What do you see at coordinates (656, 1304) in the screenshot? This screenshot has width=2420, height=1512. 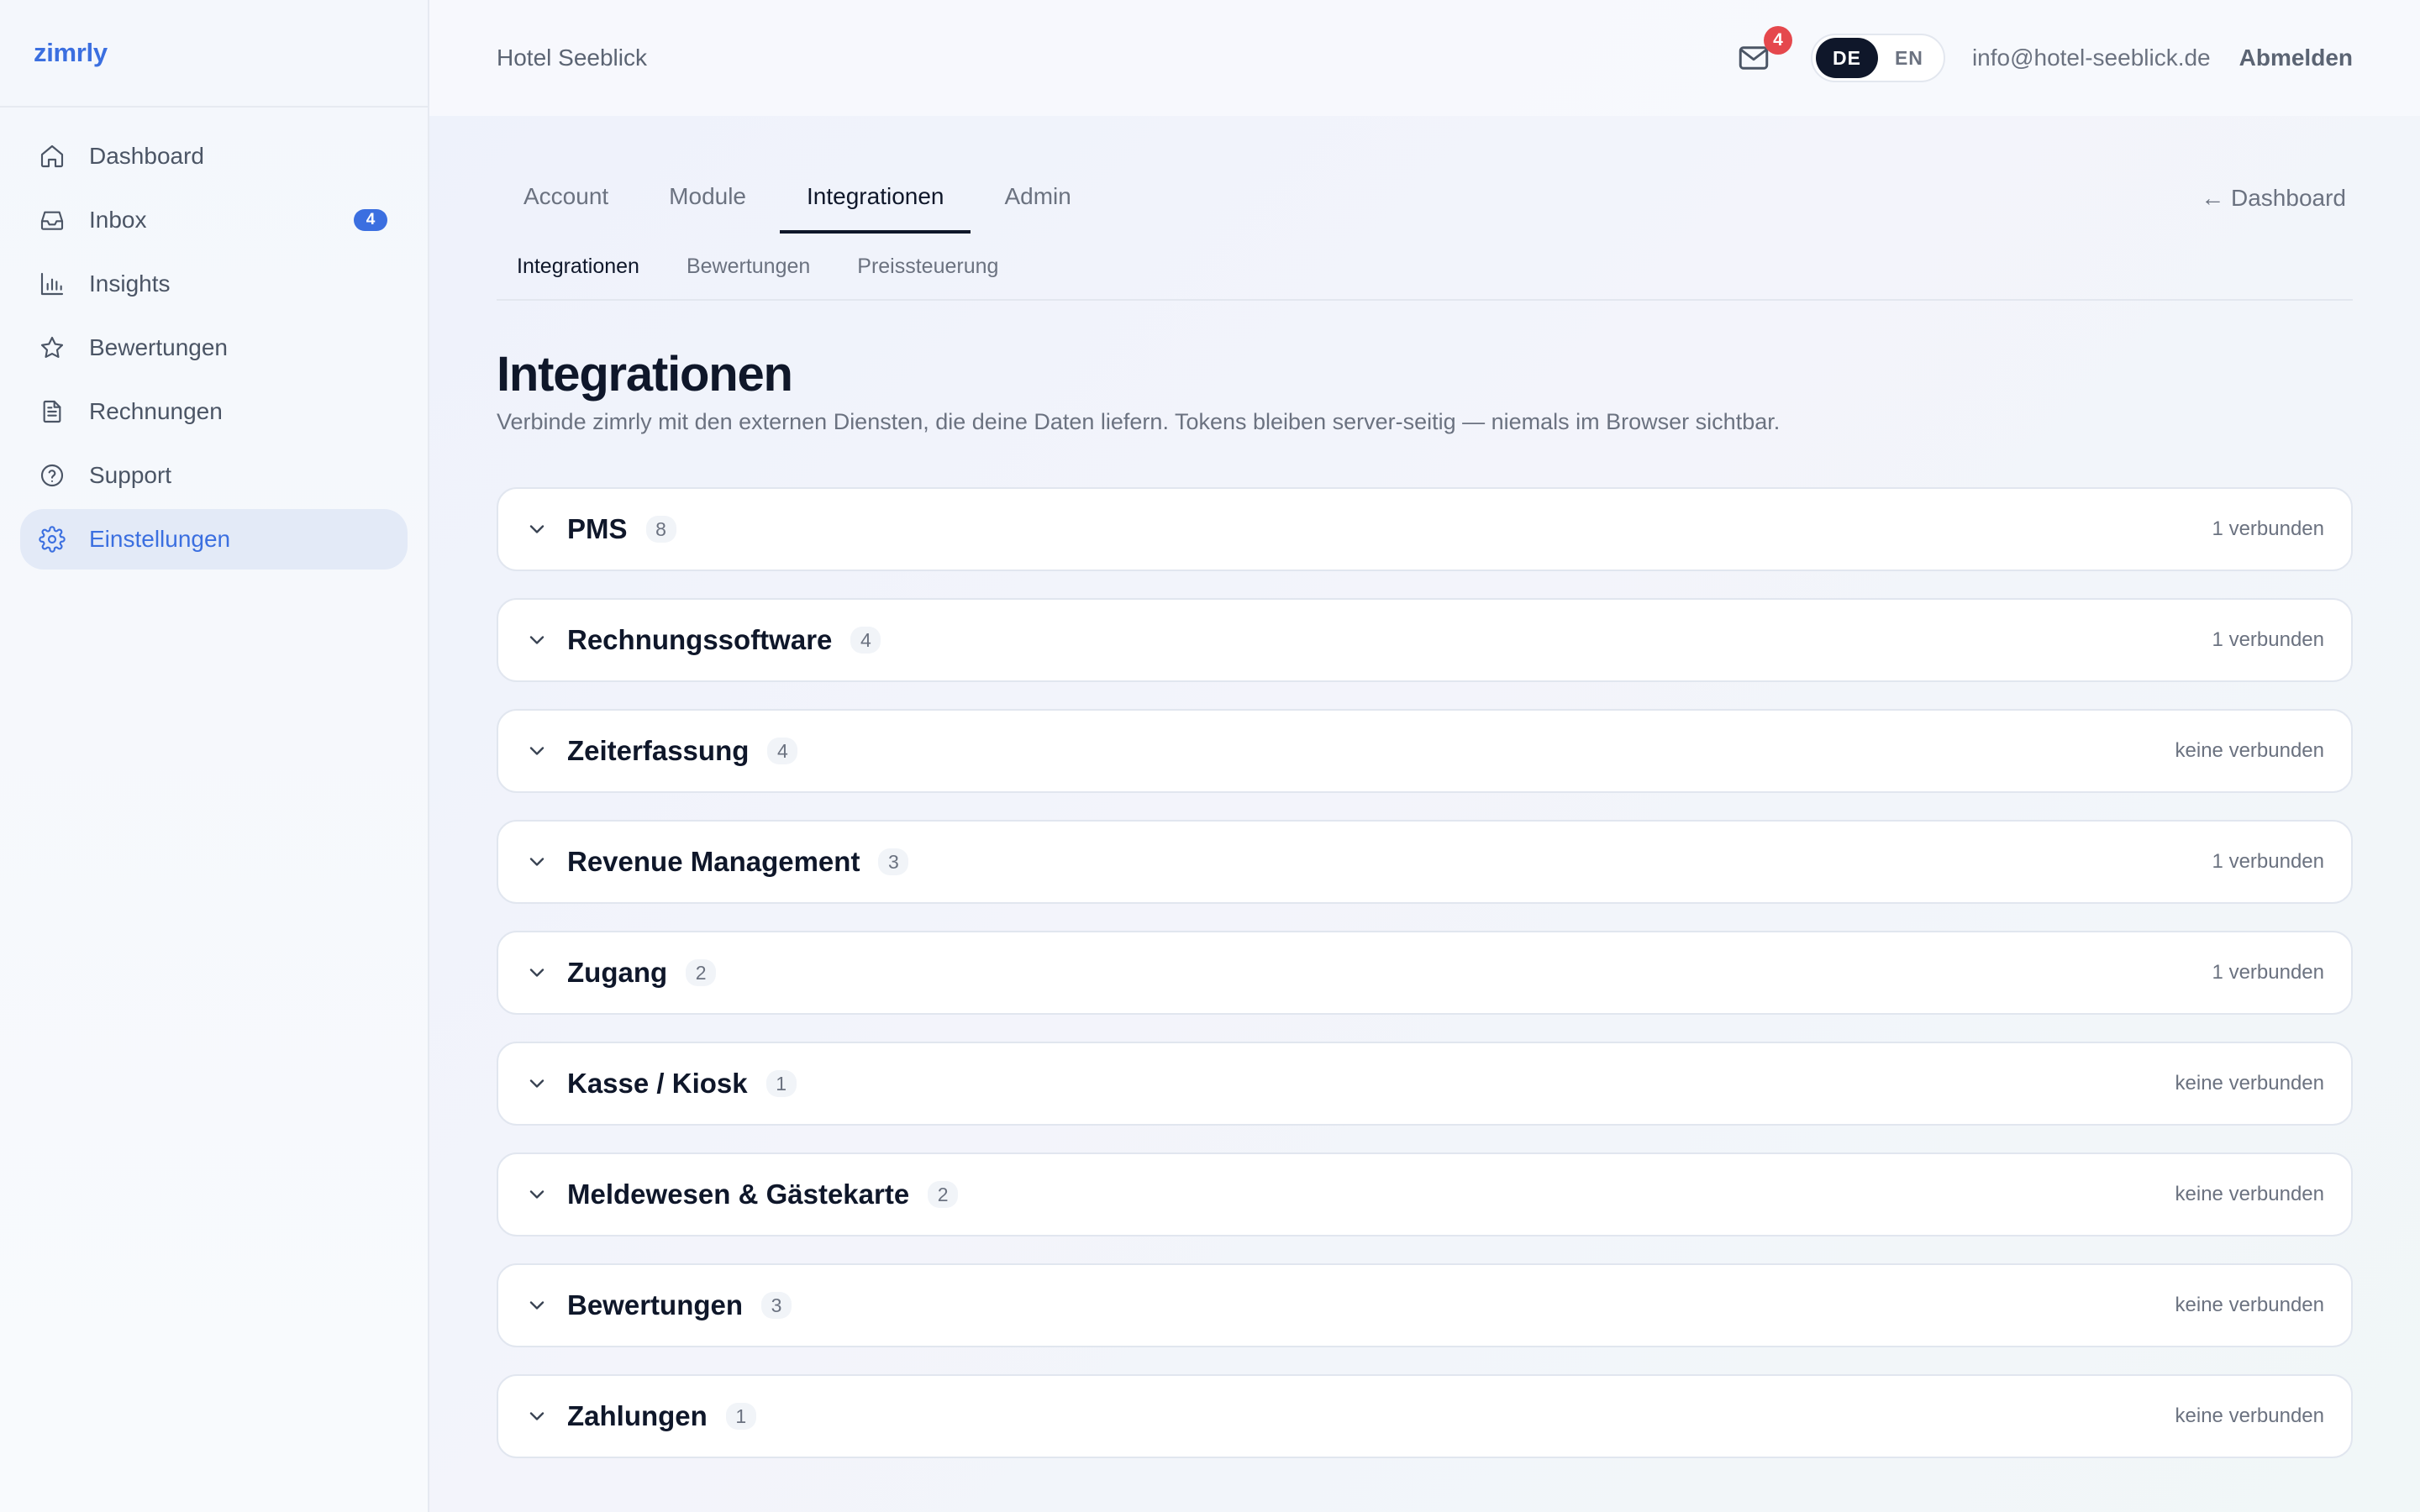 I see `group-name: Bewertungen` at bounding box center [656, 1304].